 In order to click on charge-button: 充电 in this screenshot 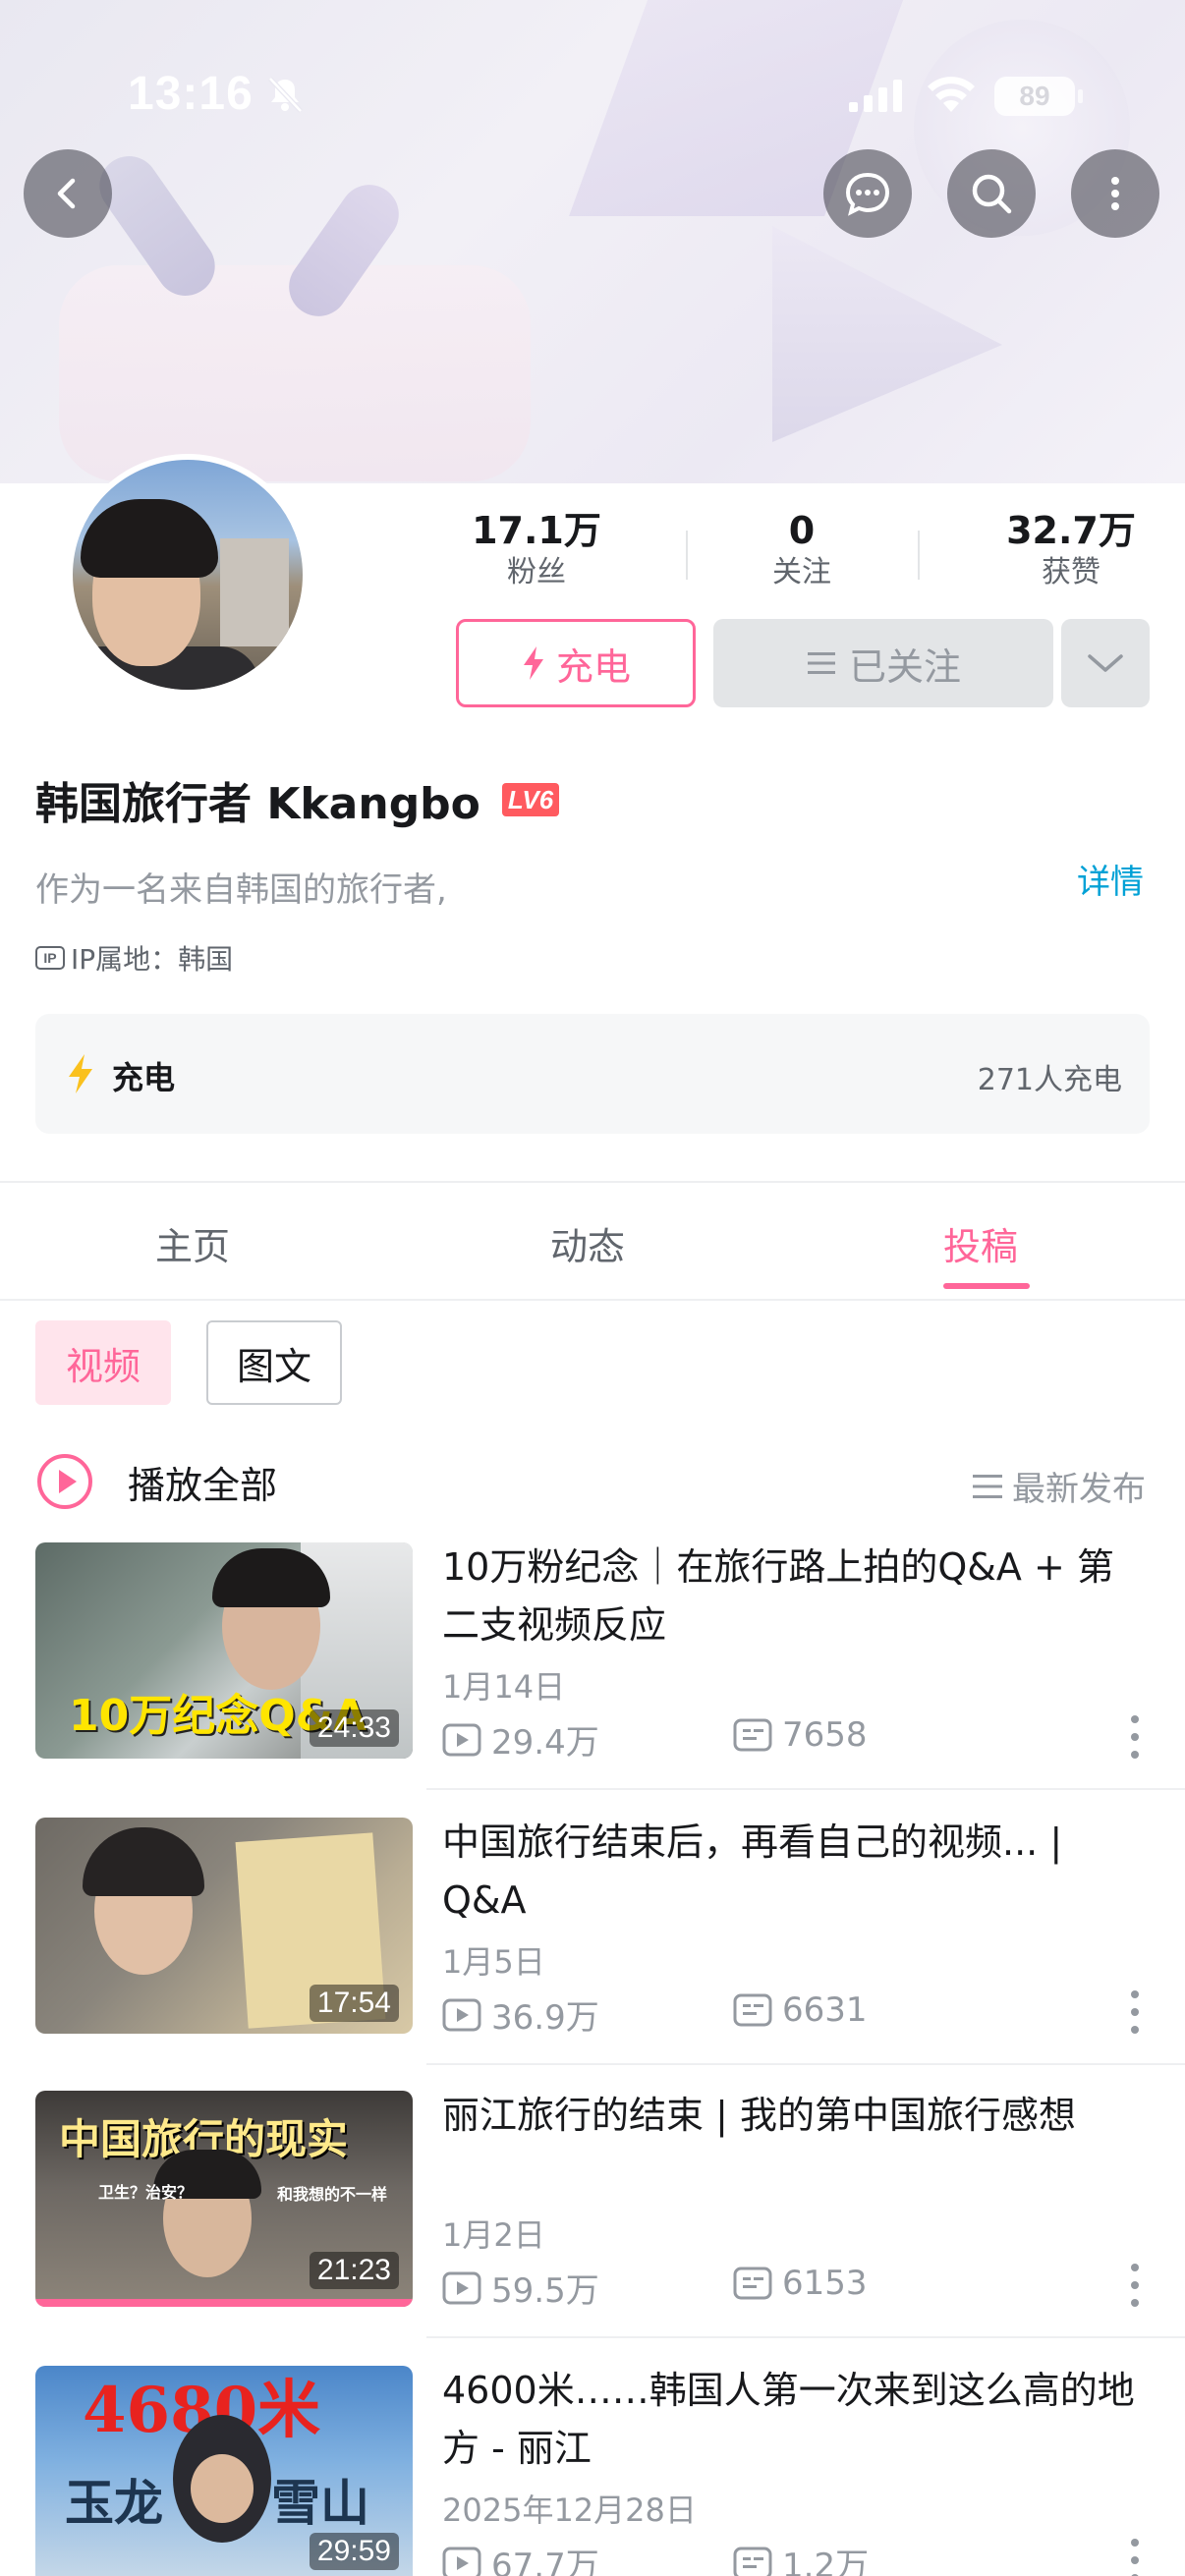, I will do `click(576, 663)`.